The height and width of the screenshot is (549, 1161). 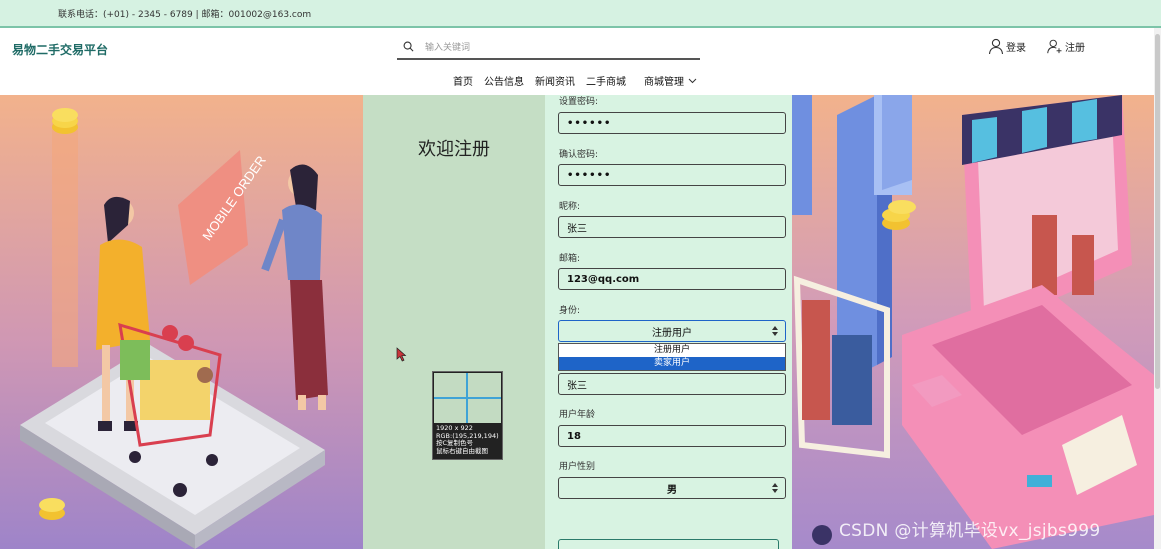 I want to click on role-option-registered: 注册用户, so click(x=672, y=350).